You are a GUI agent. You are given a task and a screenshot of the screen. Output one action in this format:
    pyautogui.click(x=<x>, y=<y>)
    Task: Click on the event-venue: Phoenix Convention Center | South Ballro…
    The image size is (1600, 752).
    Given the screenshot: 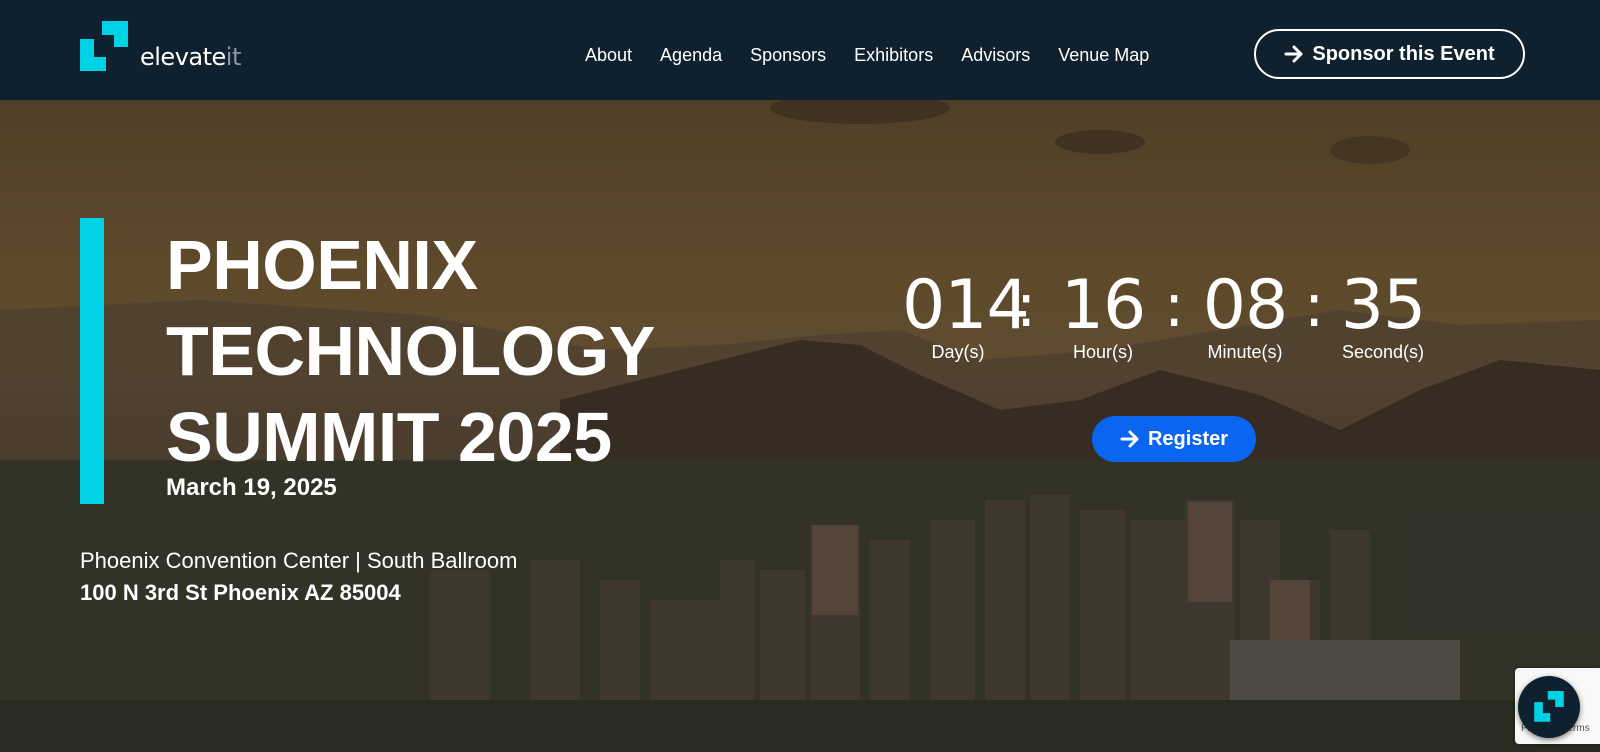 What is the action you would take?
    pyautogui.click(x=299, y=560)
    